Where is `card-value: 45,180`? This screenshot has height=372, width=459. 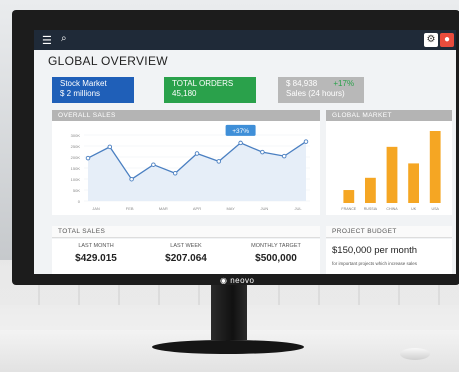
card-value: 45,180 is located at coordinates (184, 93).